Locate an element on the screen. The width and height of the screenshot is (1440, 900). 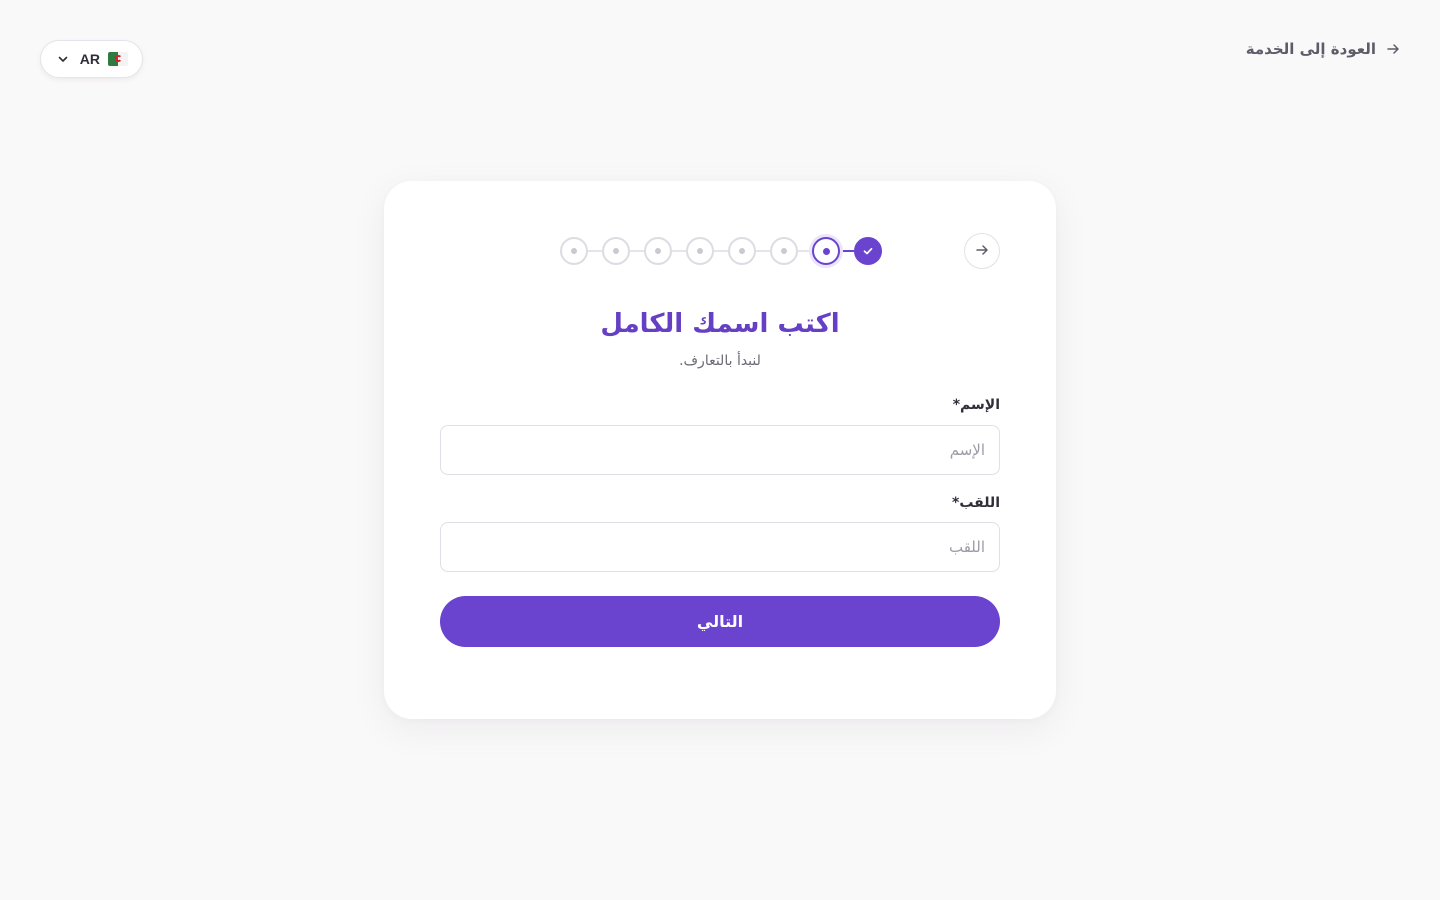
language-selector: AR is located at coordinates (91, 59).